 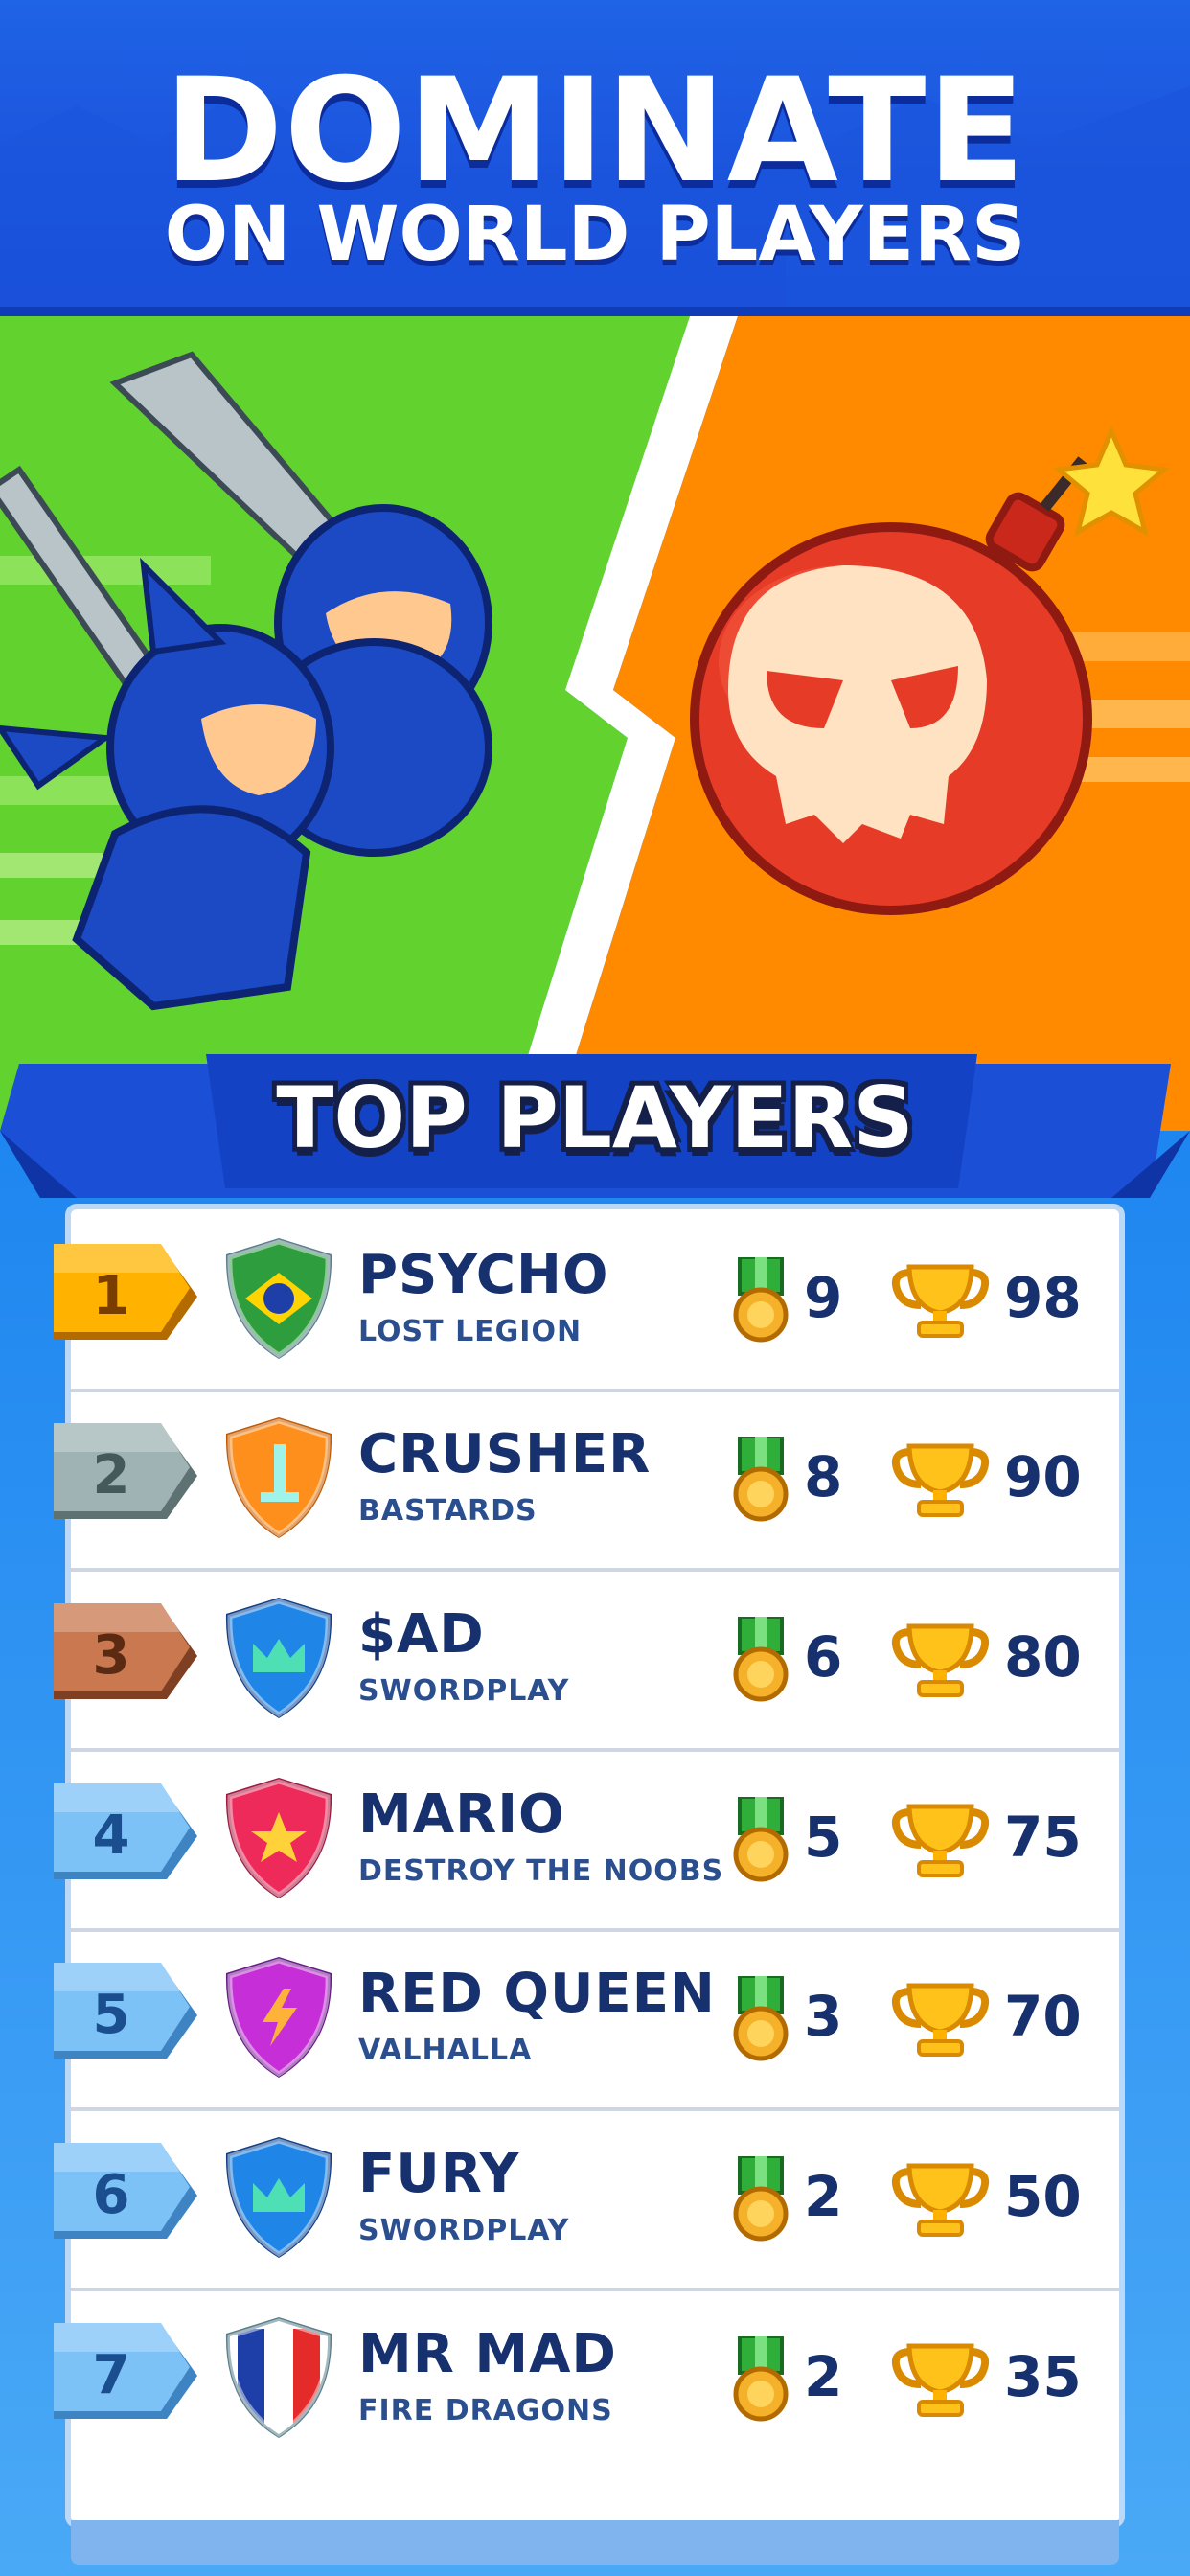 I want to click on player-clan: BASTARDS, so click(x=448, y=1511).